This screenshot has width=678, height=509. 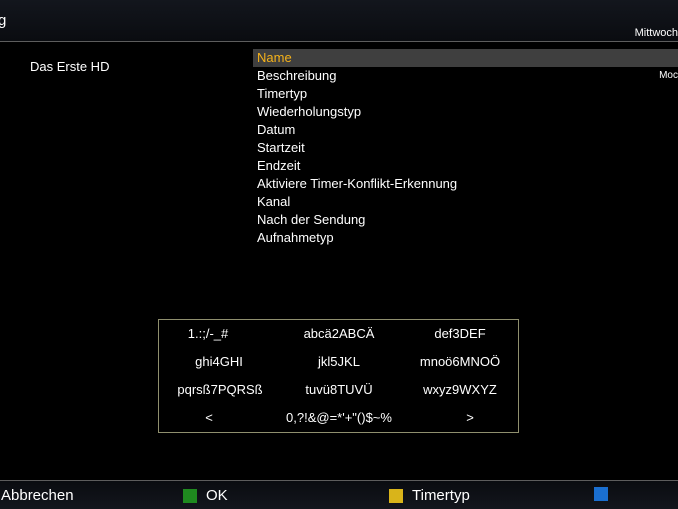 I want to click on header-divider, so click(x=339, y=41).